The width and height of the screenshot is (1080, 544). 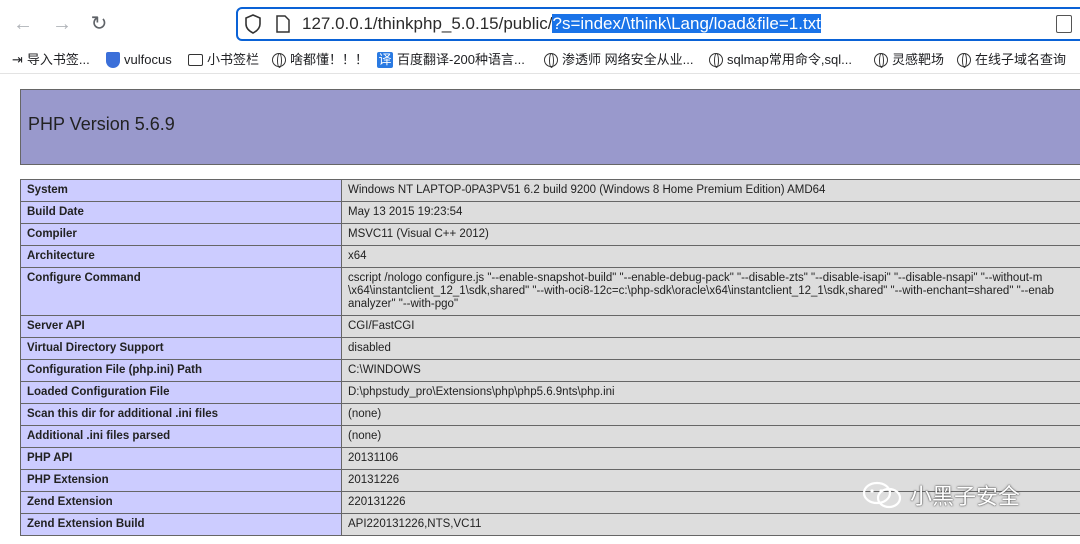 I want to click on table-row: PHP API 20131106, so click(x=550, y=458).